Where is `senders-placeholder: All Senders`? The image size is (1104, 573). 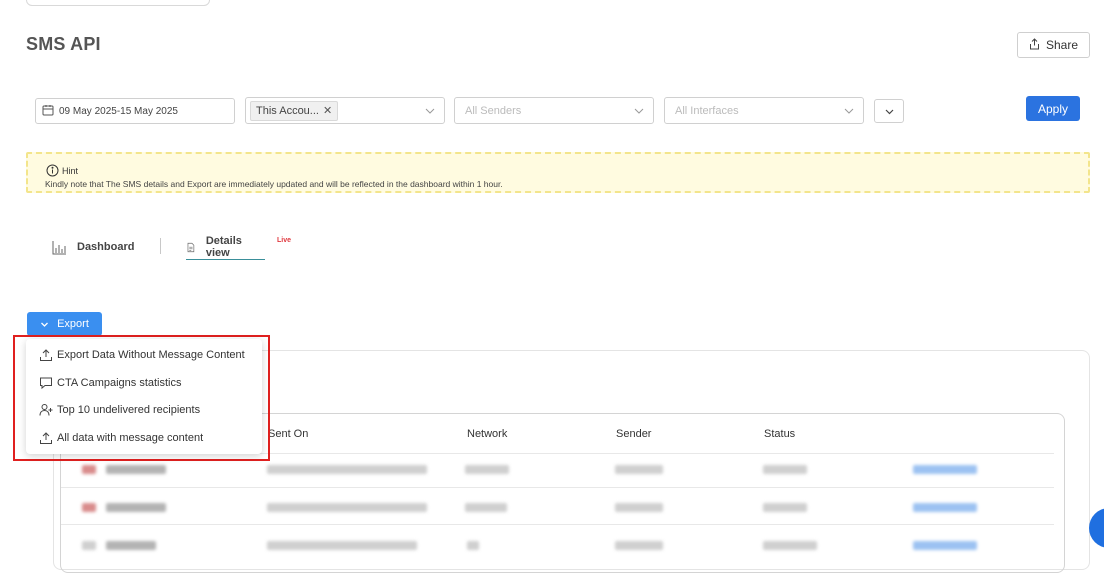
senders-placeholder: All Senders is located at coordinates (493, 110).